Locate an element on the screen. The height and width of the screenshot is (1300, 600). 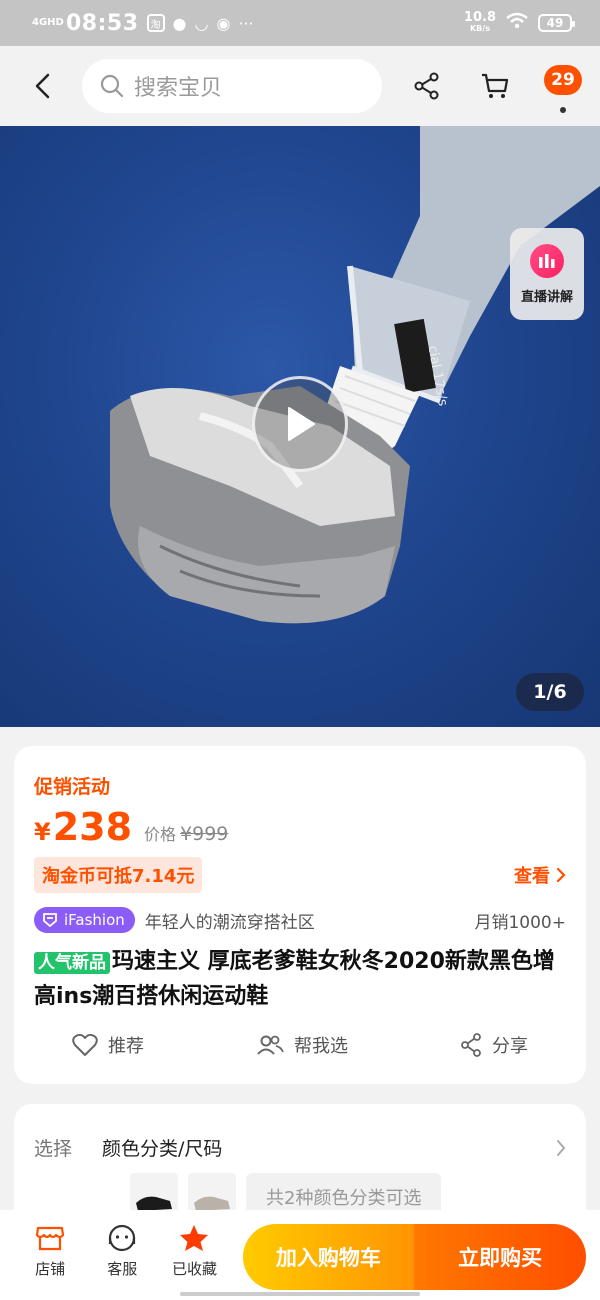
chat-notification-icon: ● is located at coordinates (179, 23).